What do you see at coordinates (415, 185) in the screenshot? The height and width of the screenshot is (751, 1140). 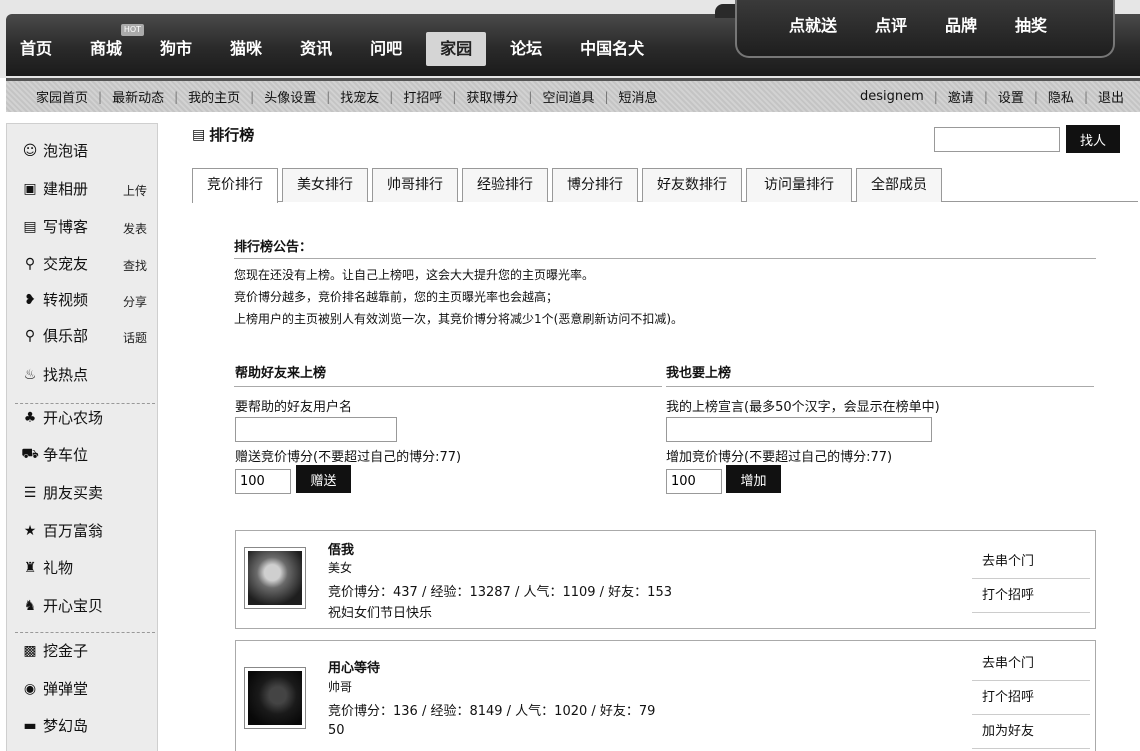 I see `tab-handsome-ranking: 帅哥排行` at bounding box center [415, 185].